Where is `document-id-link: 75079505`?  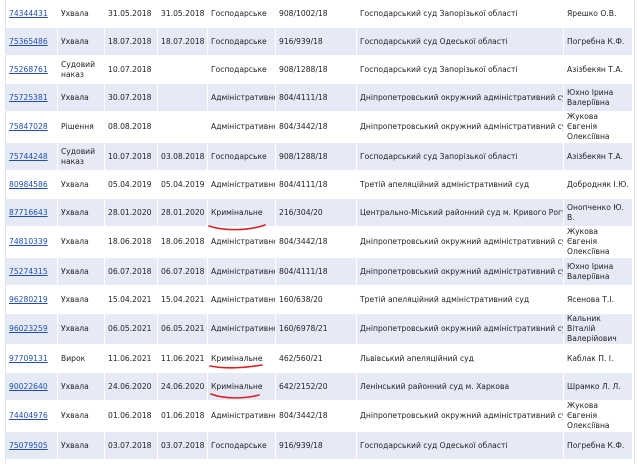 document-id-link: 75079505 is located at coordinates (28, 445).